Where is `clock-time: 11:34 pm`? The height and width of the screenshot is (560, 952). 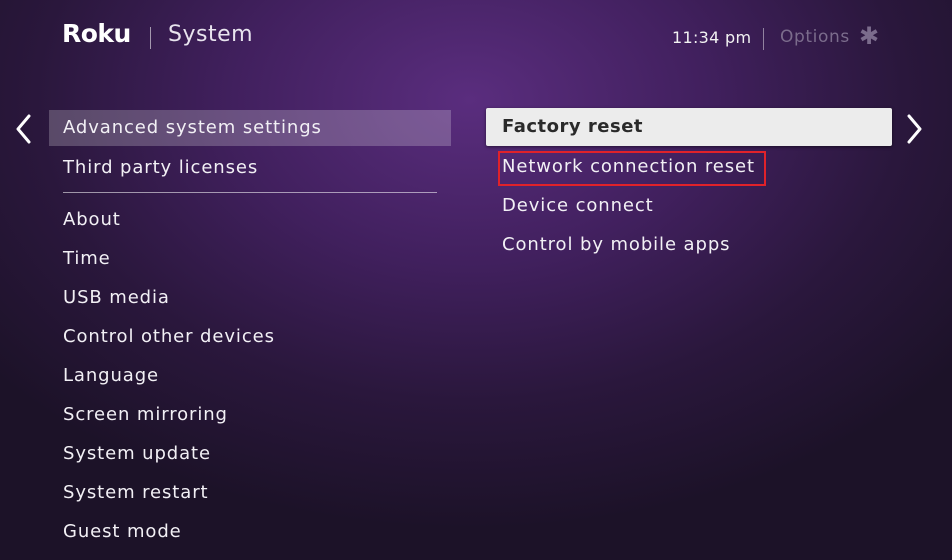
clock-time: 11:34 pm is located at coordinates (712, 37).